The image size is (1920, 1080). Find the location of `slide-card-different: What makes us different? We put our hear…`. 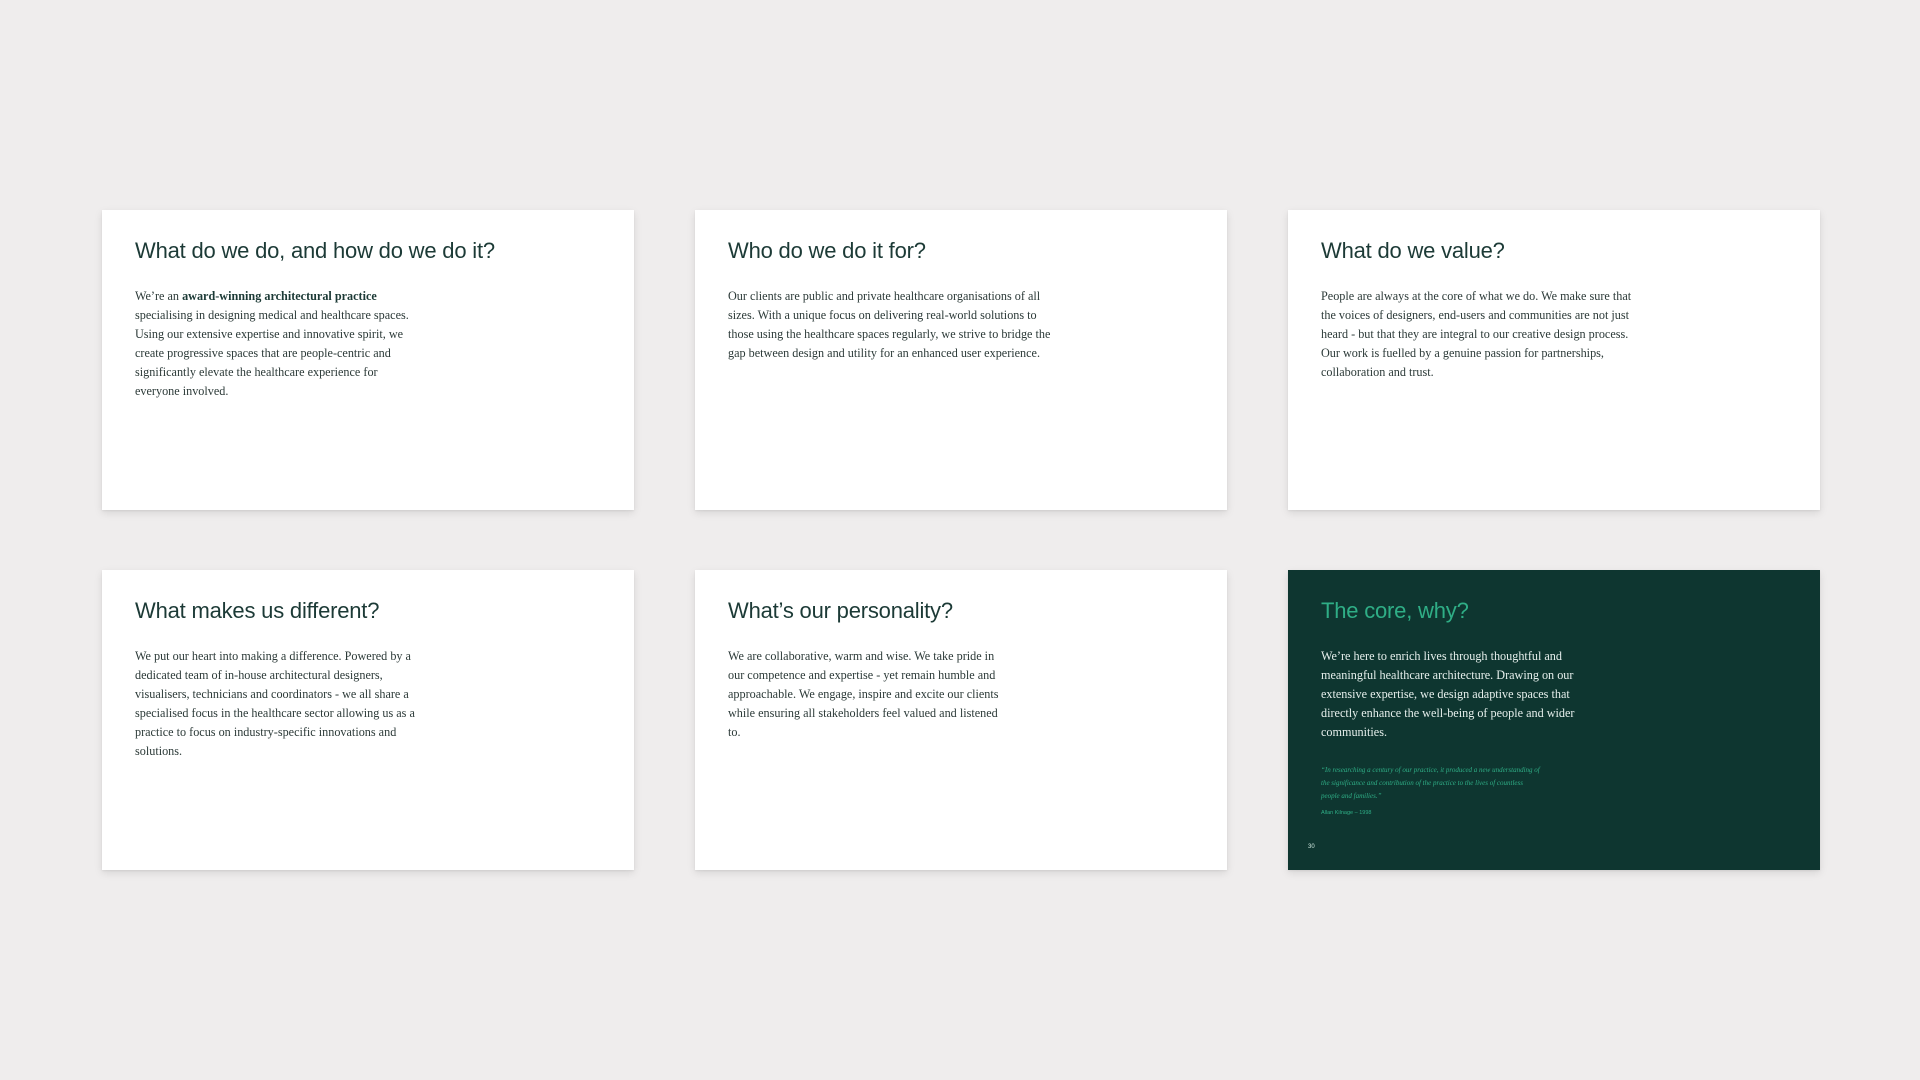

slide-card-different: What makes us different? We put our hear… is located at coordinates (368, 720).